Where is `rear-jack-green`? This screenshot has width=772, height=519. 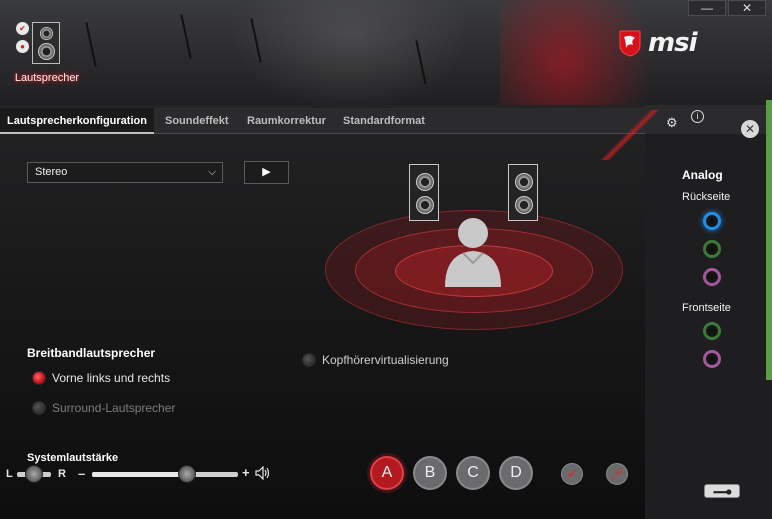
rear-jack-green is located at coordinates (712, 249).